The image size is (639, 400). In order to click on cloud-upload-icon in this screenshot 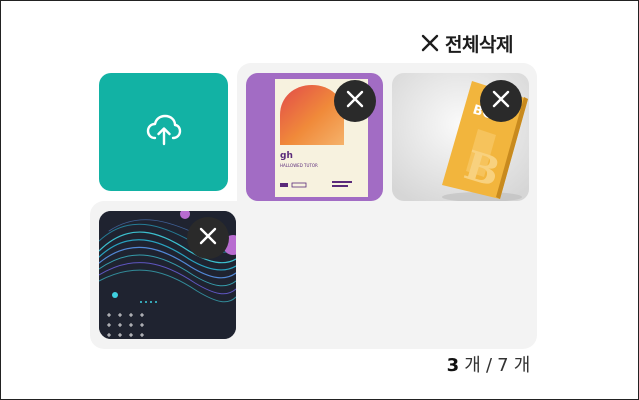, I will do `click(164, 132)`.